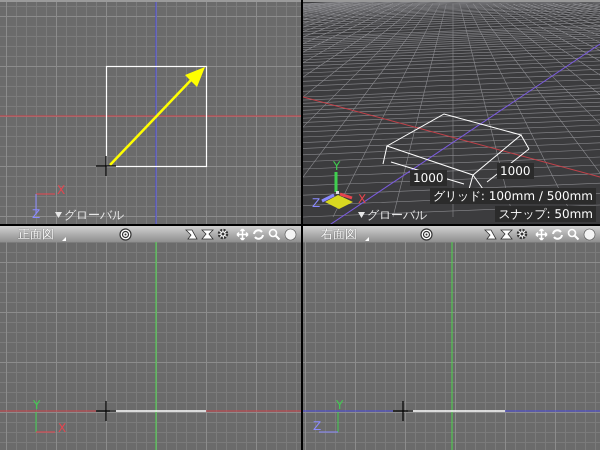 This screenshot has width=600, height=450. I want to click on grid-info-text: グリッド: 100mm / 500mm, so click(513, 196).